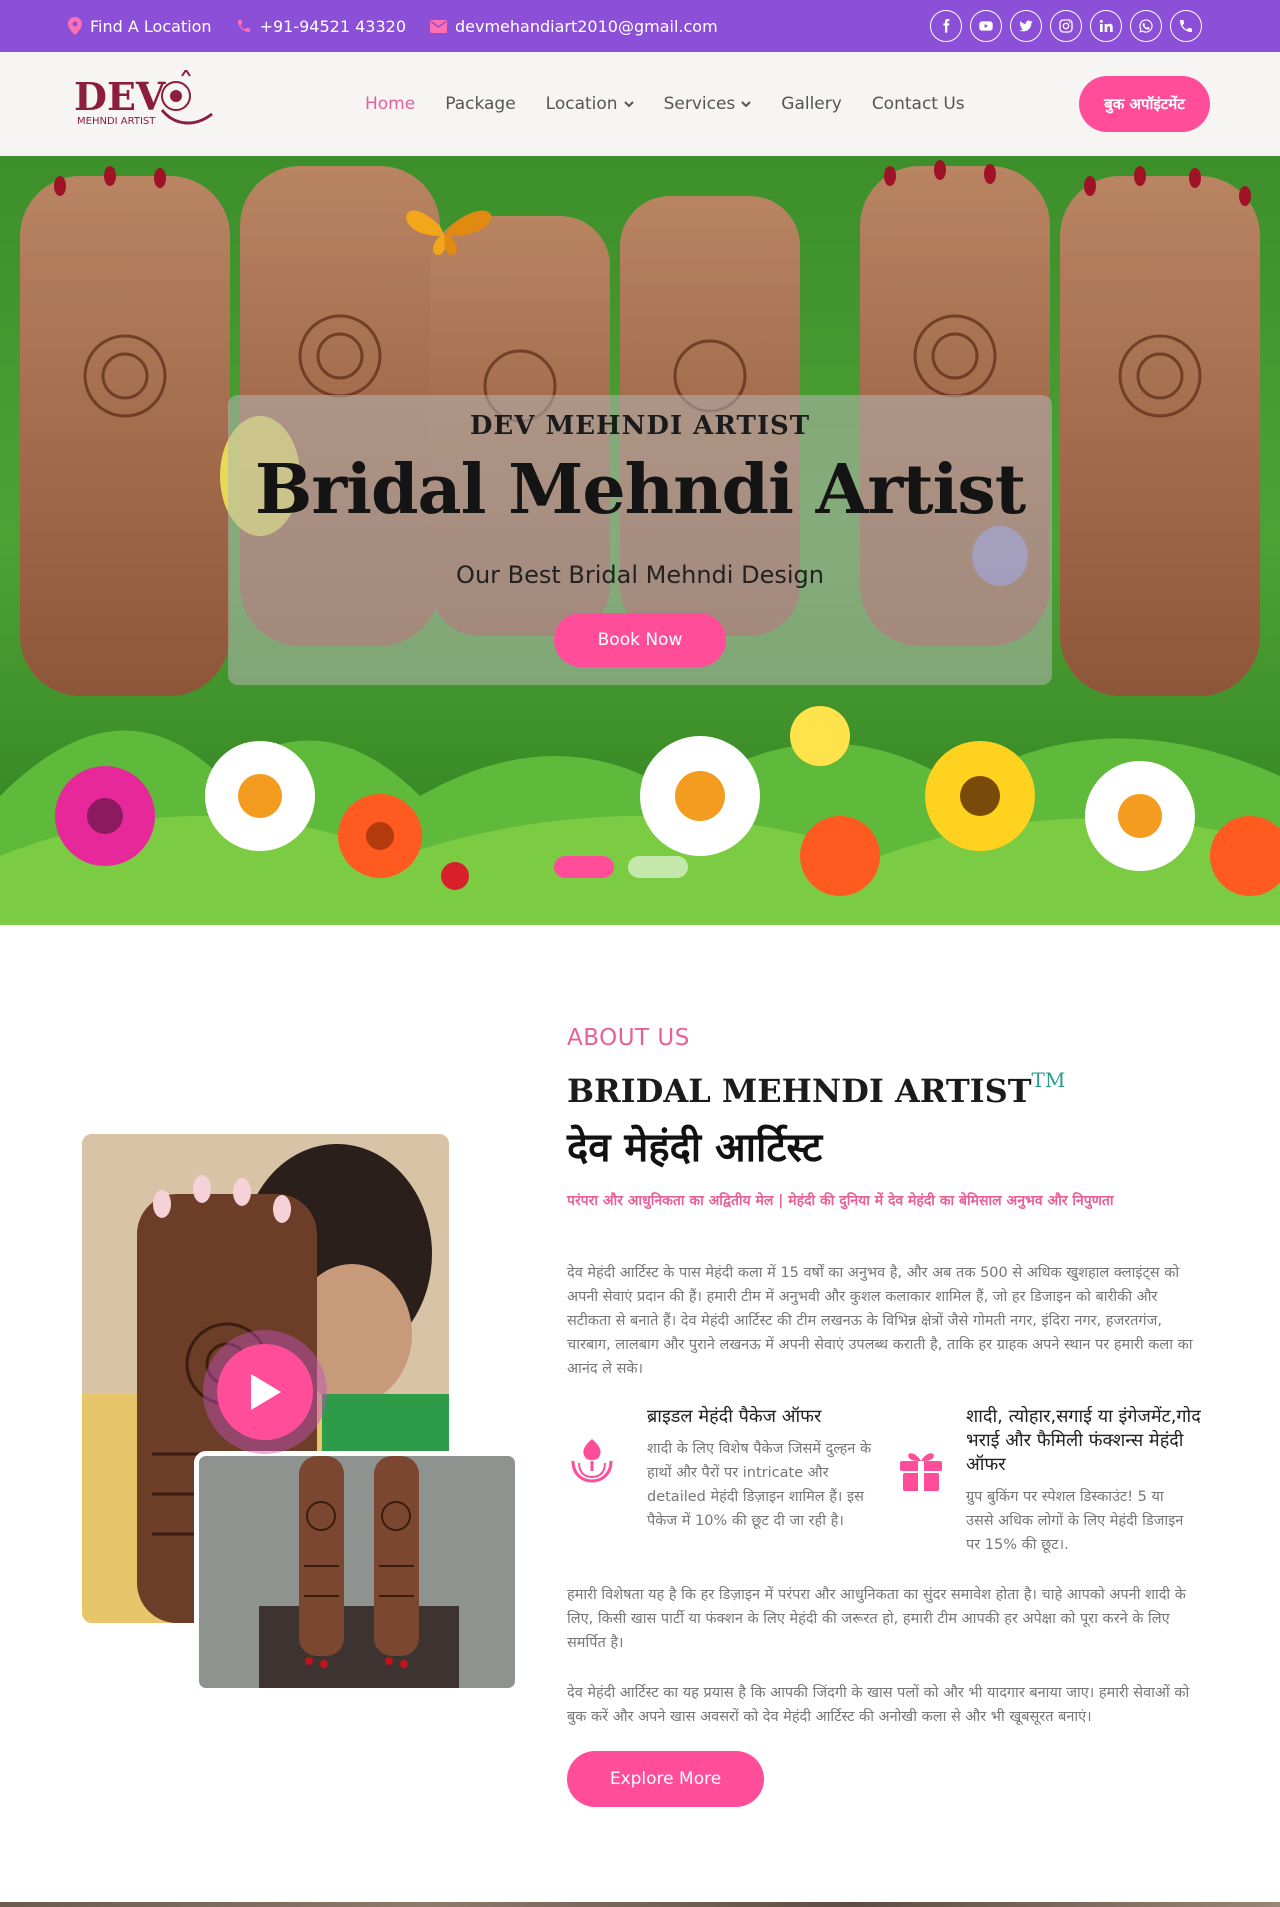 This screenshot has height=1907, width=1280. I want to click on nav-location: Location, so click(590, 104).